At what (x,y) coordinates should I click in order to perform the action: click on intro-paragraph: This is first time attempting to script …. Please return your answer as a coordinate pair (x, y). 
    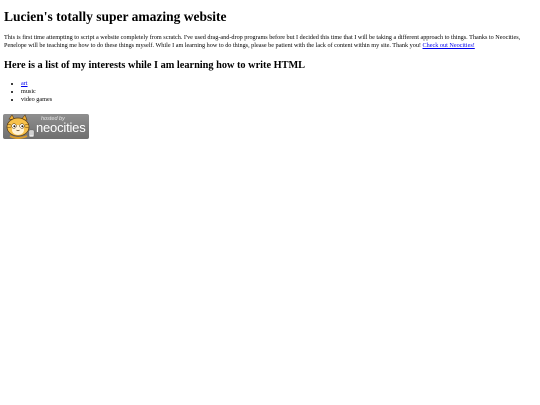
    Looking at the image, I should click on (268, 41).